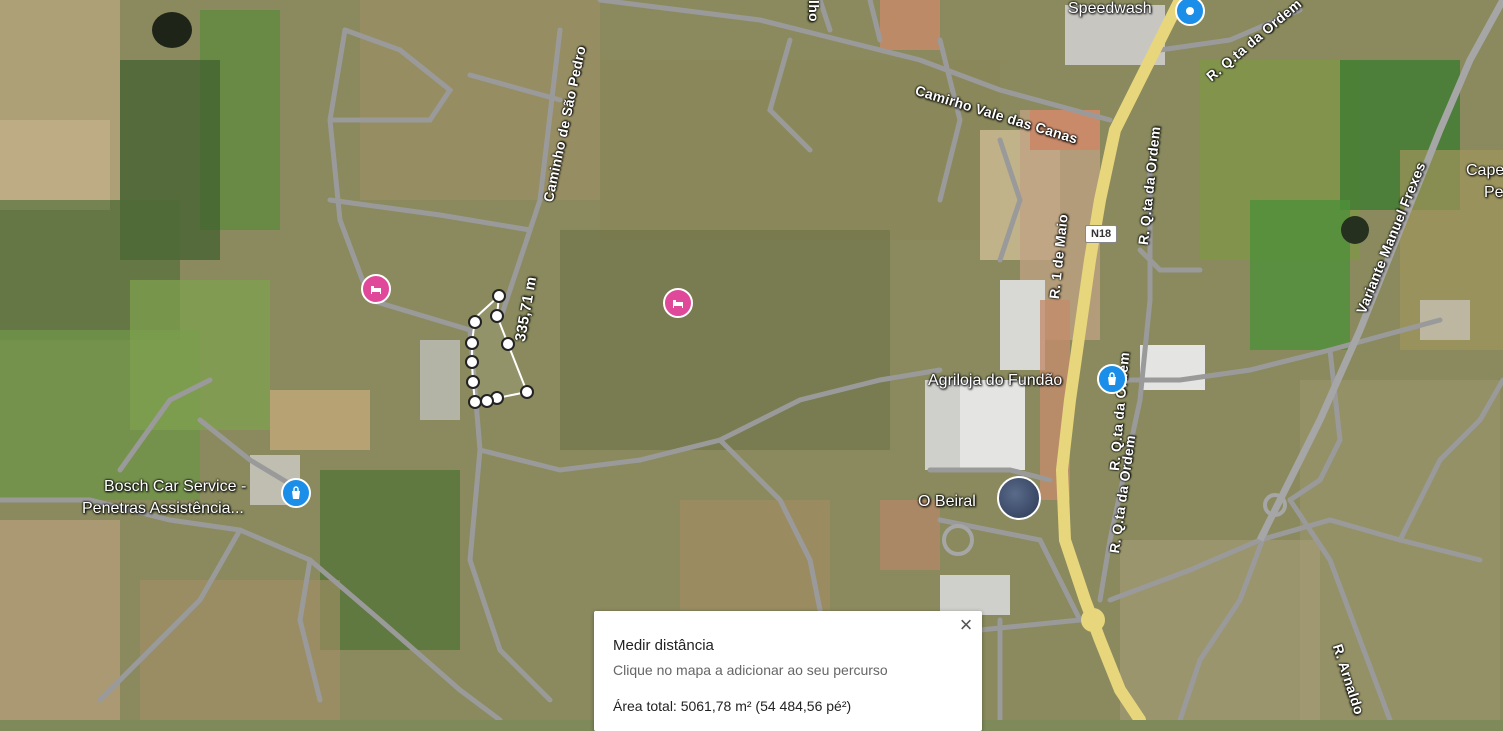 The height and width of the screenshot is (731, 1503). Describe the element at coordinates (947, 502) in the screenshot. I see `poi-label-o-beiral: O Beiral` at that location.